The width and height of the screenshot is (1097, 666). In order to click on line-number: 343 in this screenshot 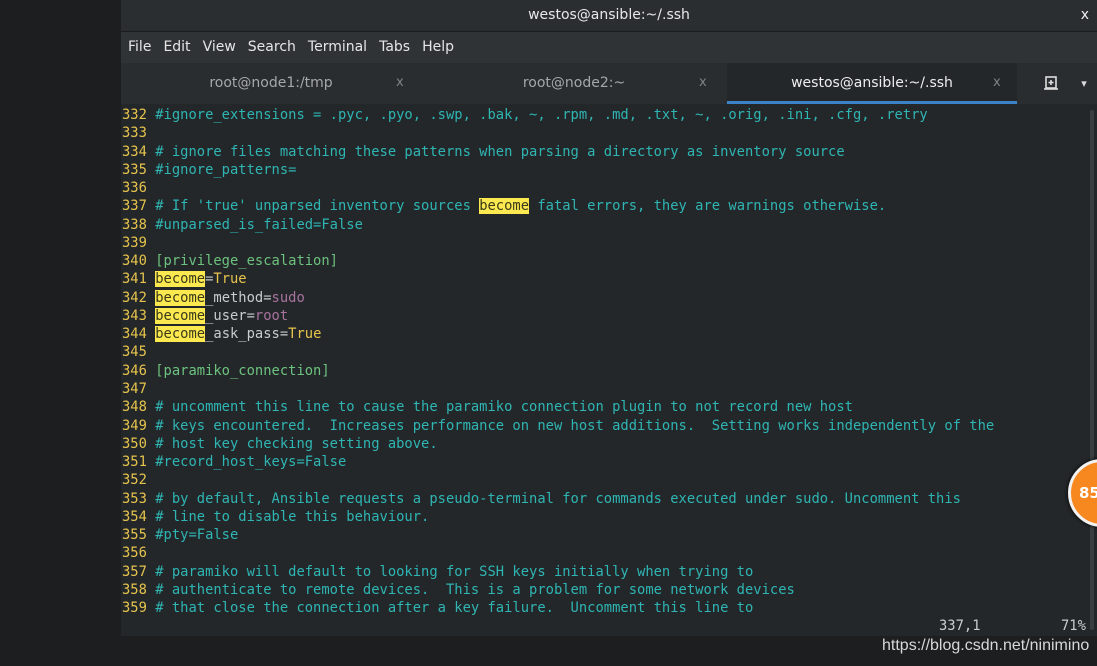, I will do `click(134, 315)`.